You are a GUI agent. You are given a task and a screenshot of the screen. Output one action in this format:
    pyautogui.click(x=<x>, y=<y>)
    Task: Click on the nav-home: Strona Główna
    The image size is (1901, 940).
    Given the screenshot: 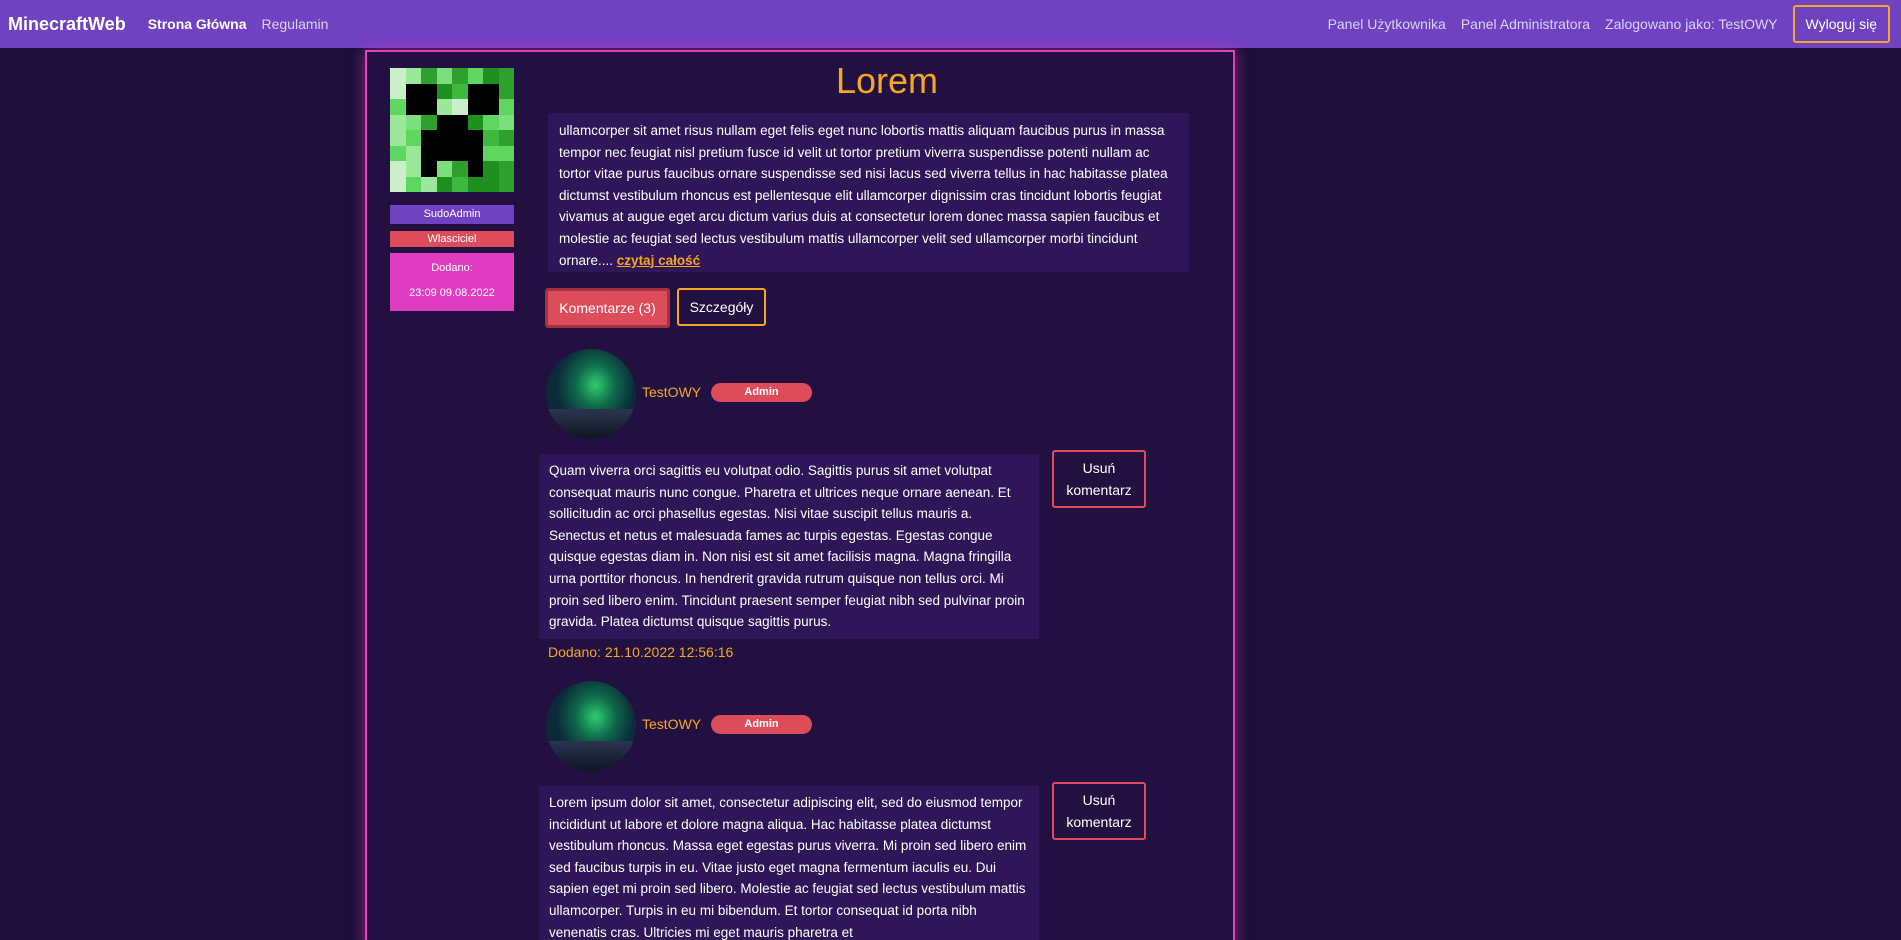 What is the action you would take?
    pyautogui.click(x=197, y=24)
    